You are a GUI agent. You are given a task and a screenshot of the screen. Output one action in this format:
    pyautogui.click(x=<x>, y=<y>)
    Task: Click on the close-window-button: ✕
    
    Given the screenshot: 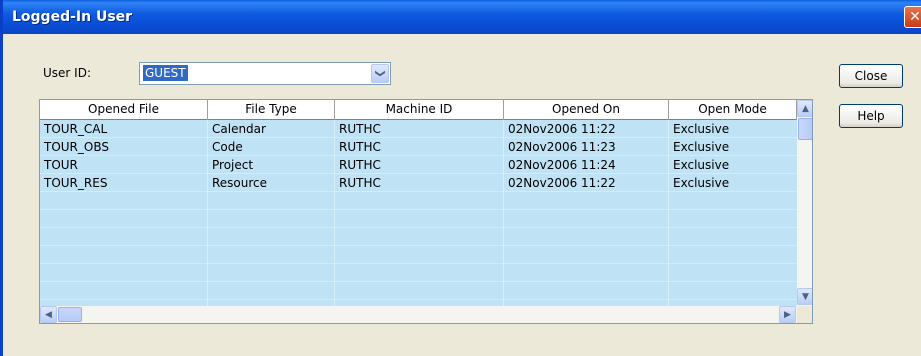 What is the action you would take?
    pyautogui.click(x=912, y=17)
    